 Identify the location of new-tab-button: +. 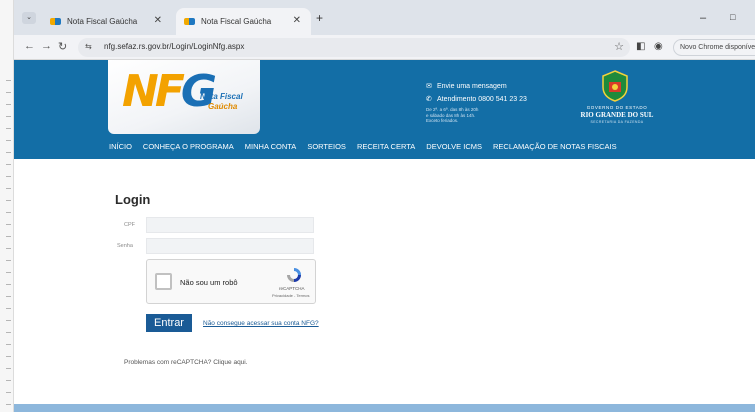
(319, 18).